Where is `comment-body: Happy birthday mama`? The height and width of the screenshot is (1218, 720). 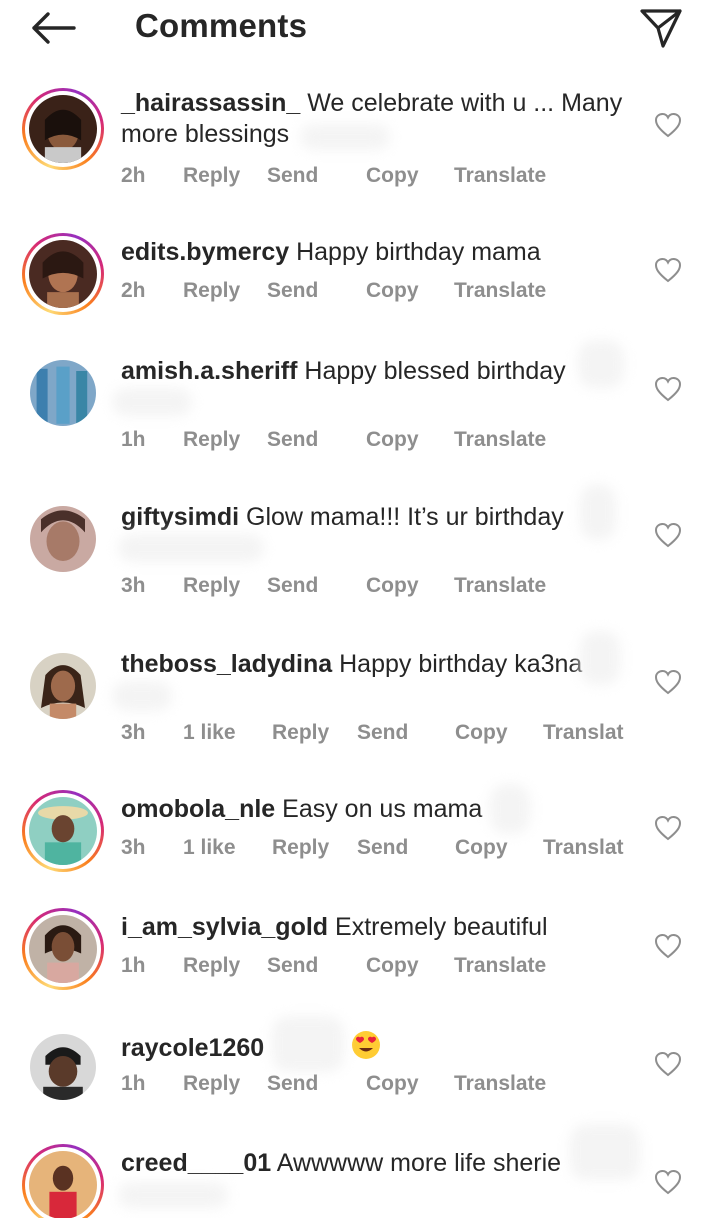
comment-body: Happy birthday mama is located at coordinates (418, 252).